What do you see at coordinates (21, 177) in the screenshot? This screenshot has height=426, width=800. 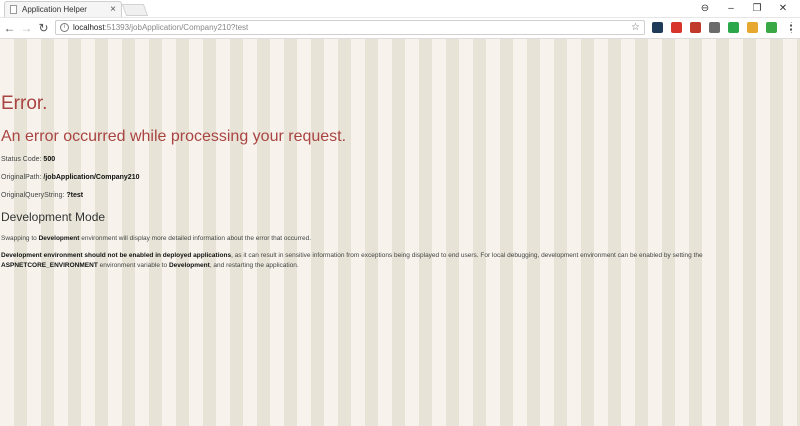 I see `original-path-label: OriginalPath:` at bounding box center [21, 177].